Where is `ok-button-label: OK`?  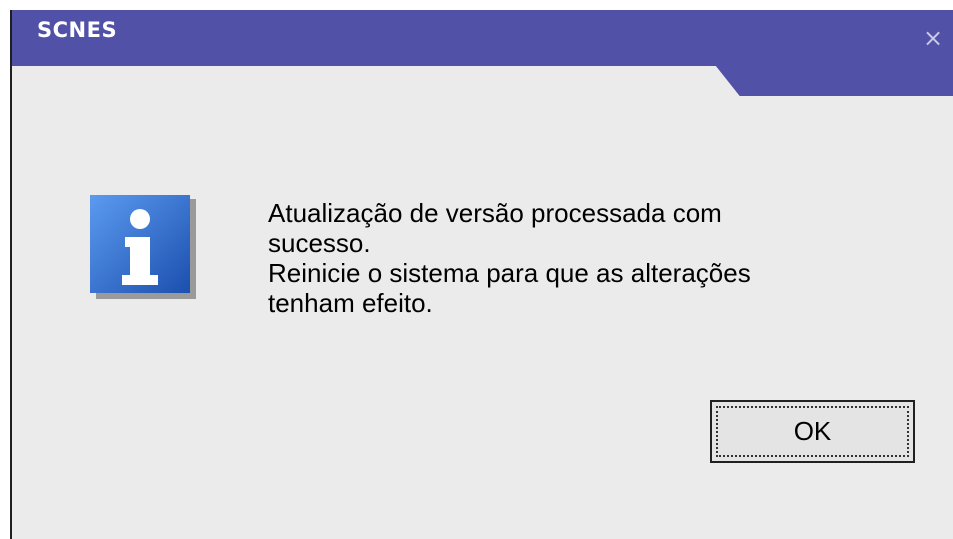 ok-button-label: OK is located at coordinates (812, 431).